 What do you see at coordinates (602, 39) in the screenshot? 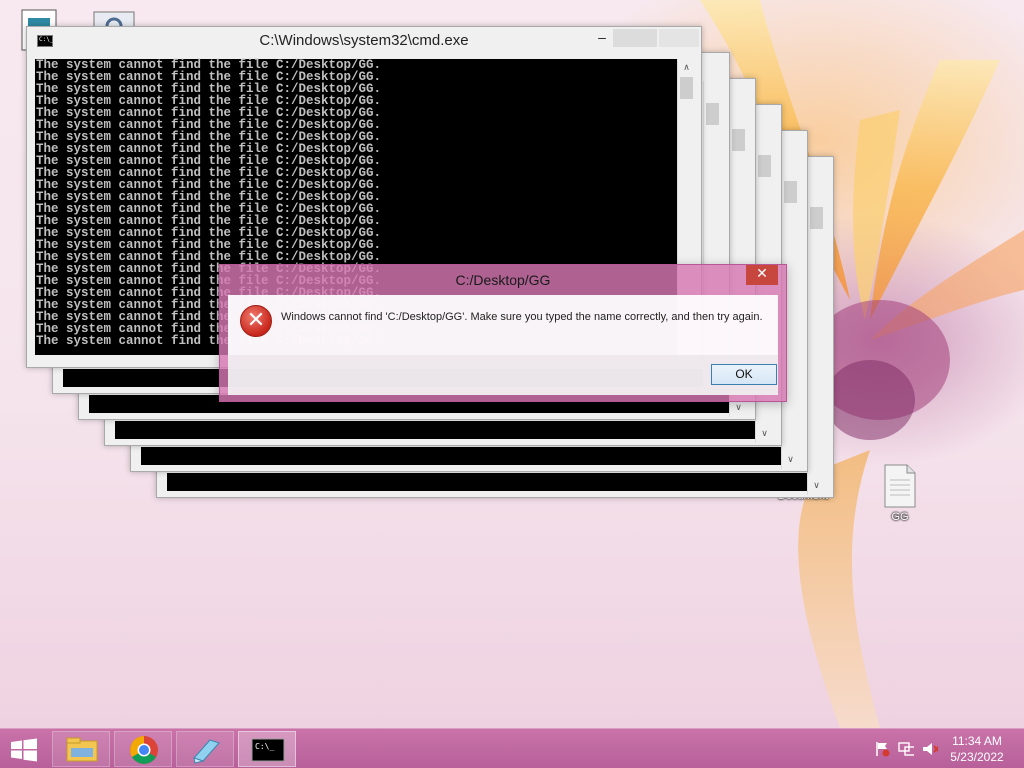
I see `minimize-button: –` at bounding box center [602, 39].